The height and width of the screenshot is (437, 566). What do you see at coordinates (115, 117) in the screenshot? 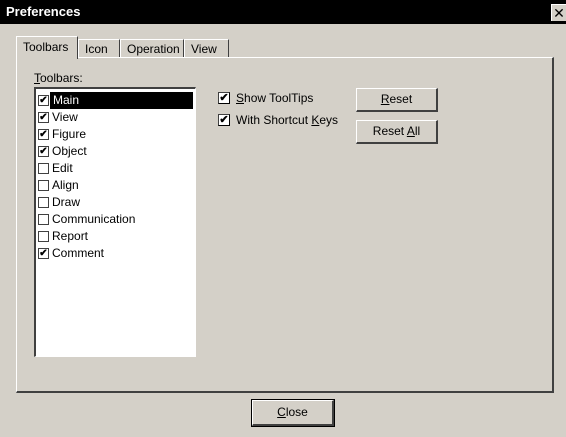
I see `toolbar-list-item: ✔ View` at bounding box center [115, 117].